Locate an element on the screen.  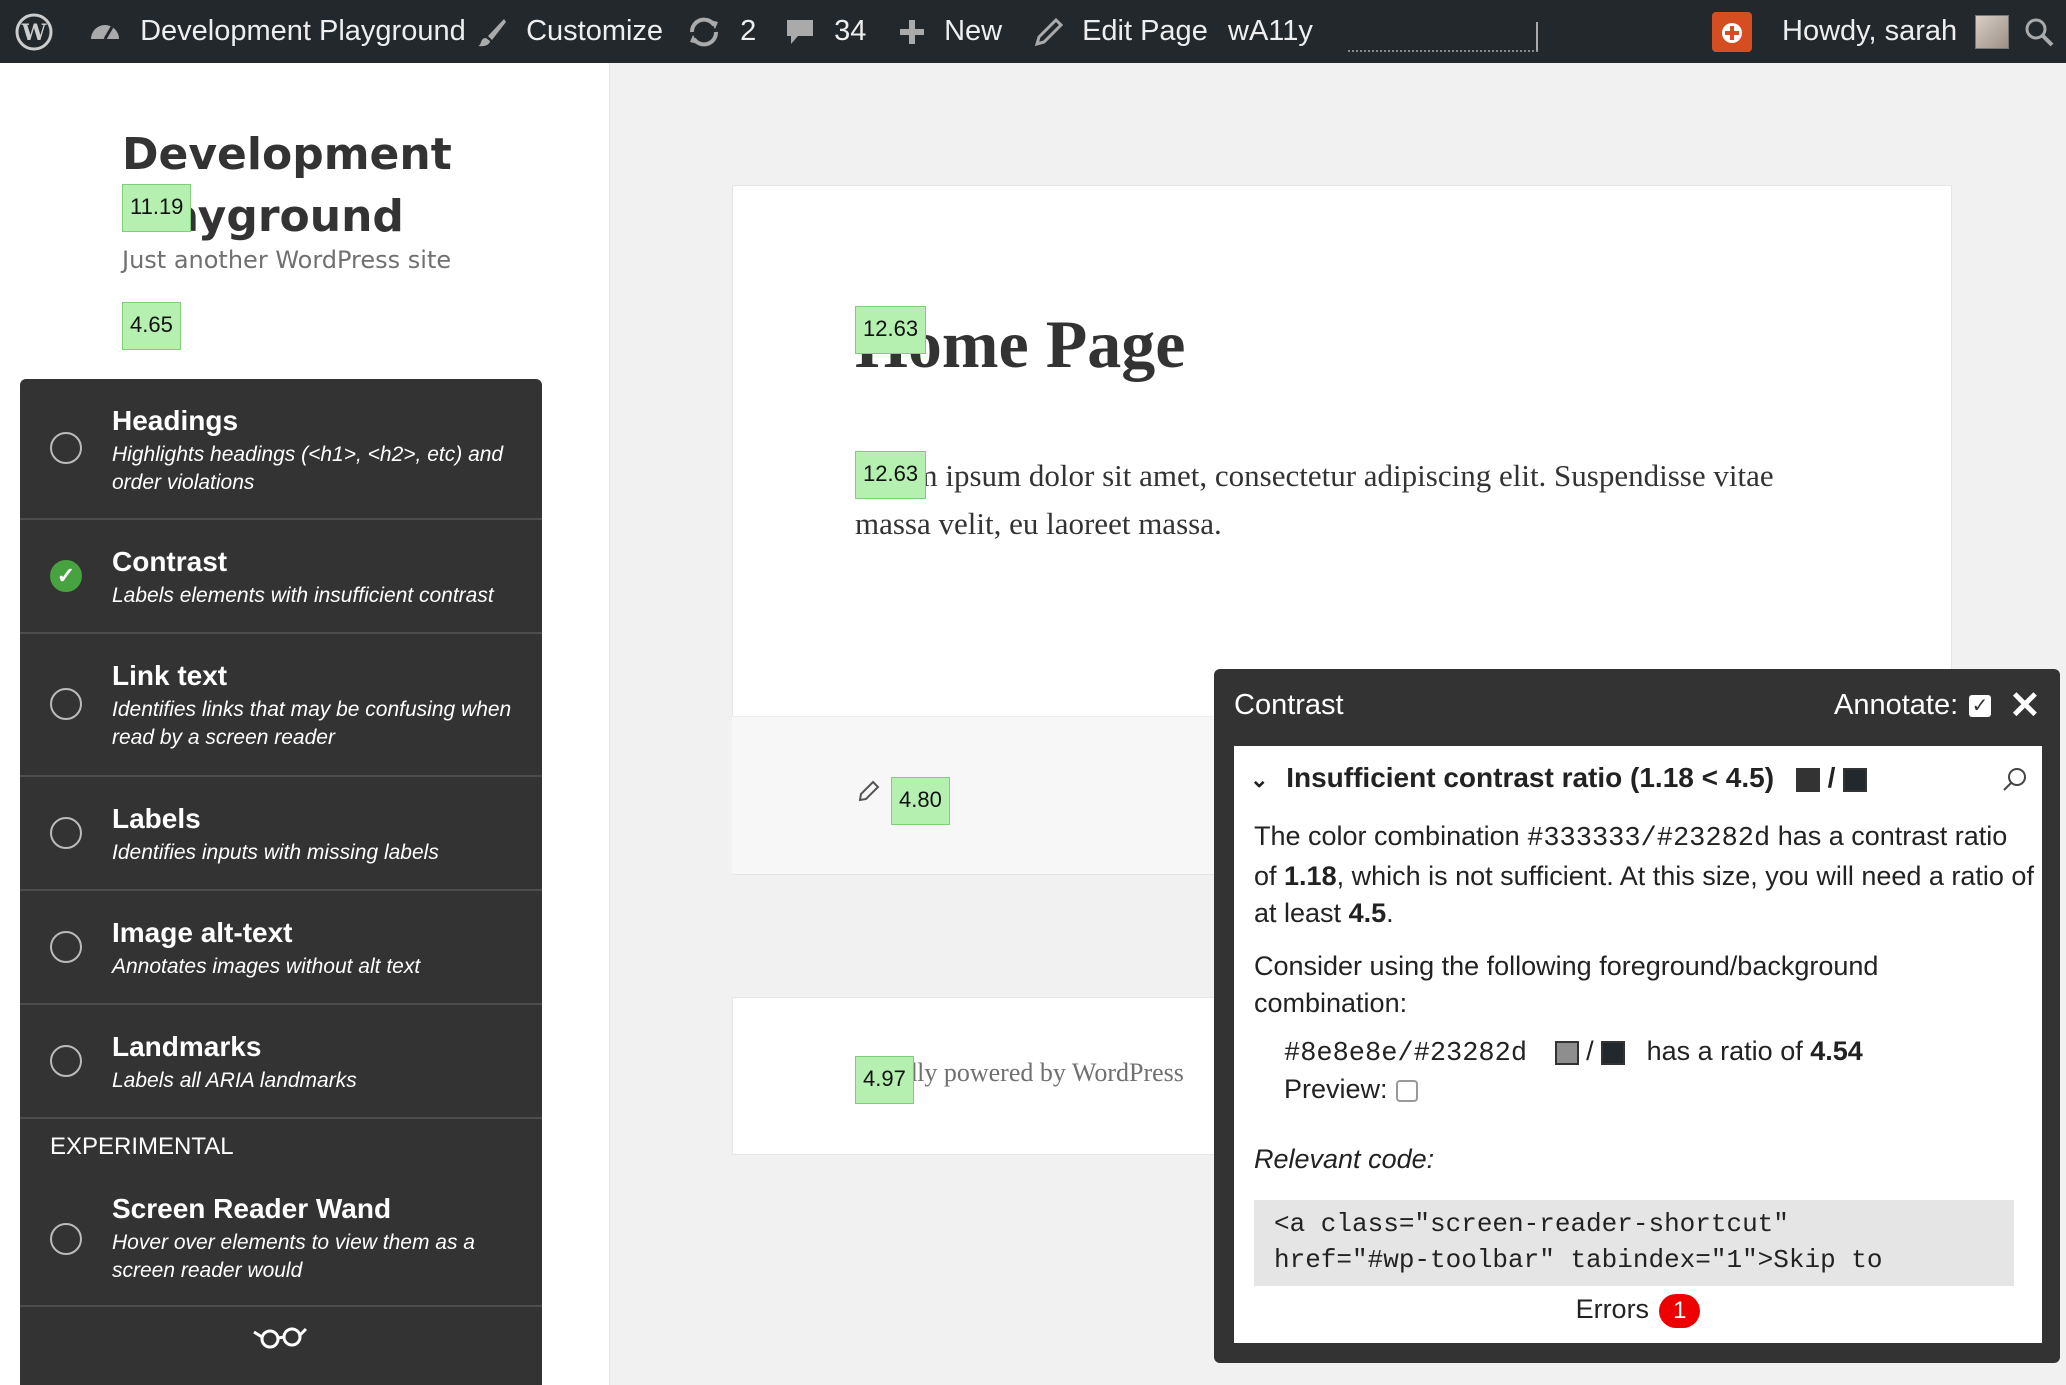
wordpress-logo-icon: W is located at coordinates (34, 31).